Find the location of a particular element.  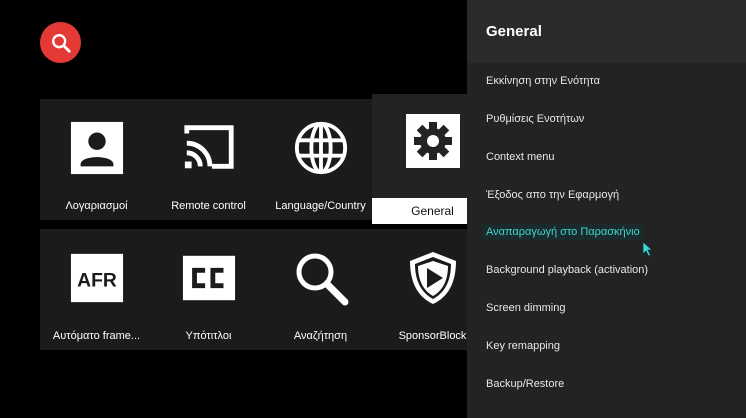

panel-title: General is located at coordinates (514, 31).